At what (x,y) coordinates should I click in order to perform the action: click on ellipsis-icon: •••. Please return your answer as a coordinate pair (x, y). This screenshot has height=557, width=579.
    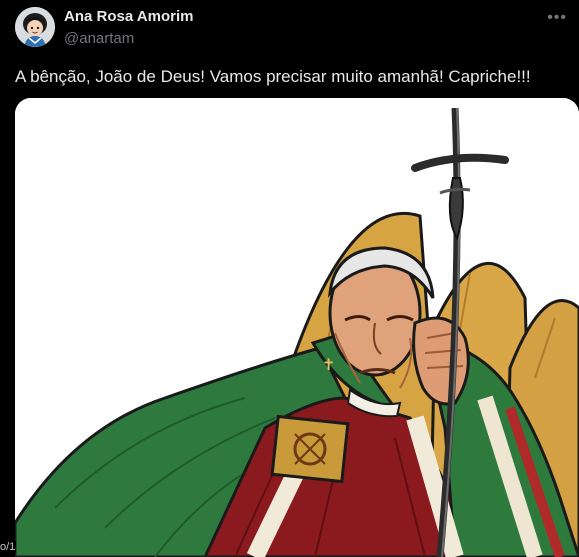
    Looking at the image, I should click on (557, 17).